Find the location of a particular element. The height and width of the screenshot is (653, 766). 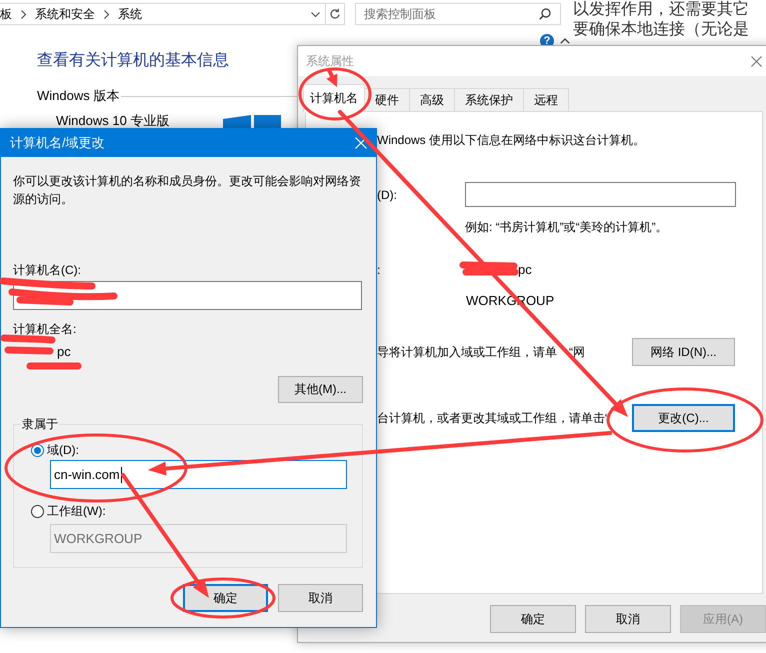

edition-text: Windows 10 专业版 is located at coordinates (113, 121).